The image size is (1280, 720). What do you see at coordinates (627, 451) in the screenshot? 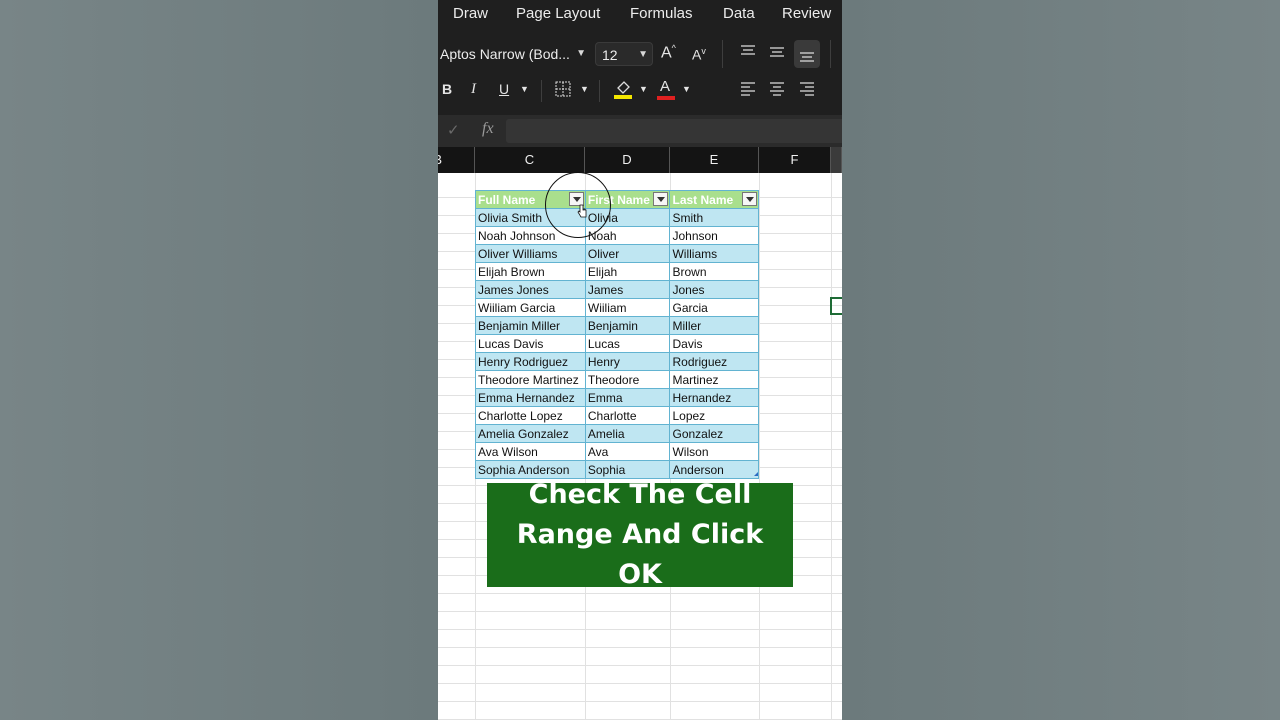
I see `table-cell: Ava` at bounding box center [627, 451].